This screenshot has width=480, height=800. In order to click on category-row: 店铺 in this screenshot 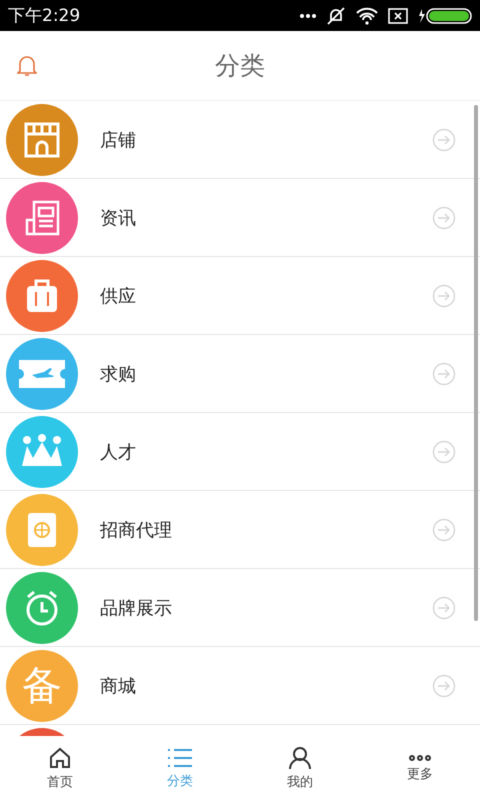, I will do `click(240, 140)`.